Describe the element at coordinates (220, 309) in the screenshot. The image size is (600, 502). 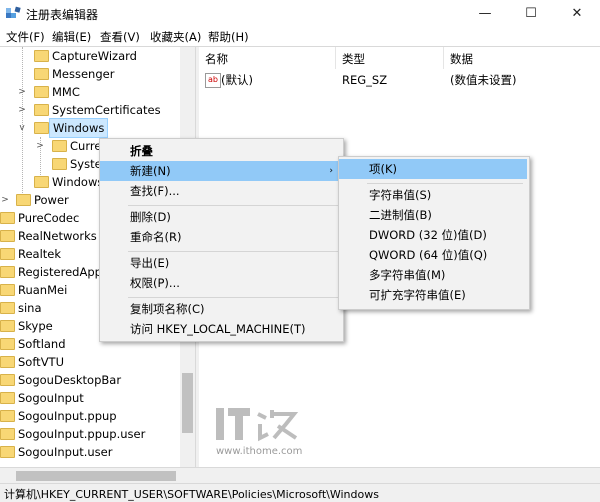
I see `menu-item-copy-key-name: 复制项名称(C)` at that location.